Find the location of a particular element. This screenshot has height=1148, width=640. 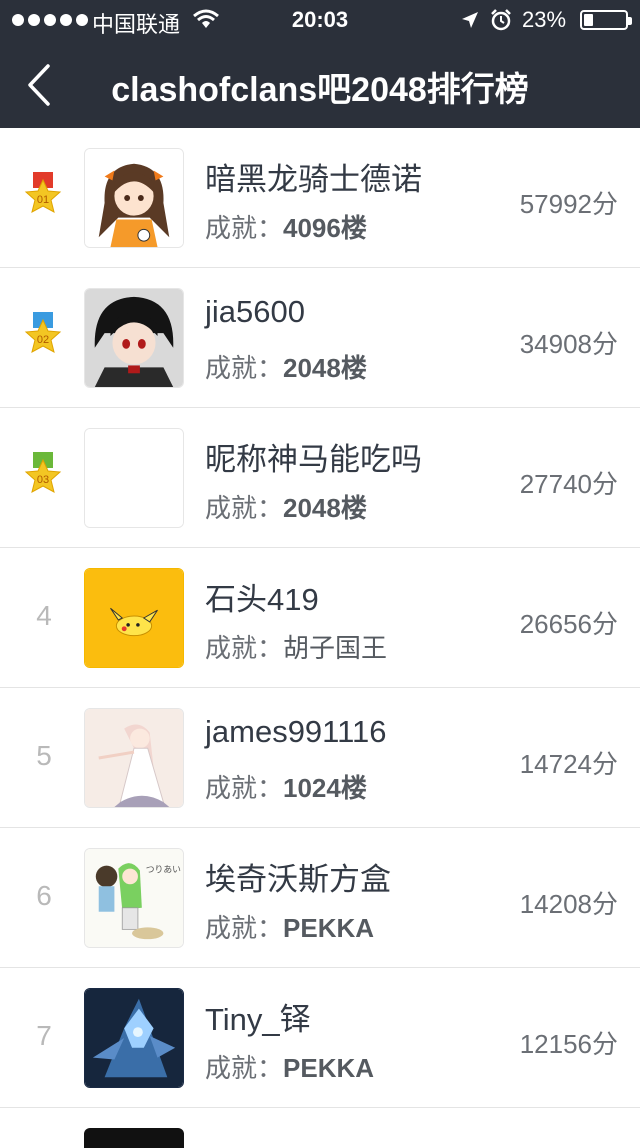

alarm-clock-icon is located at coordinates (501, 20).